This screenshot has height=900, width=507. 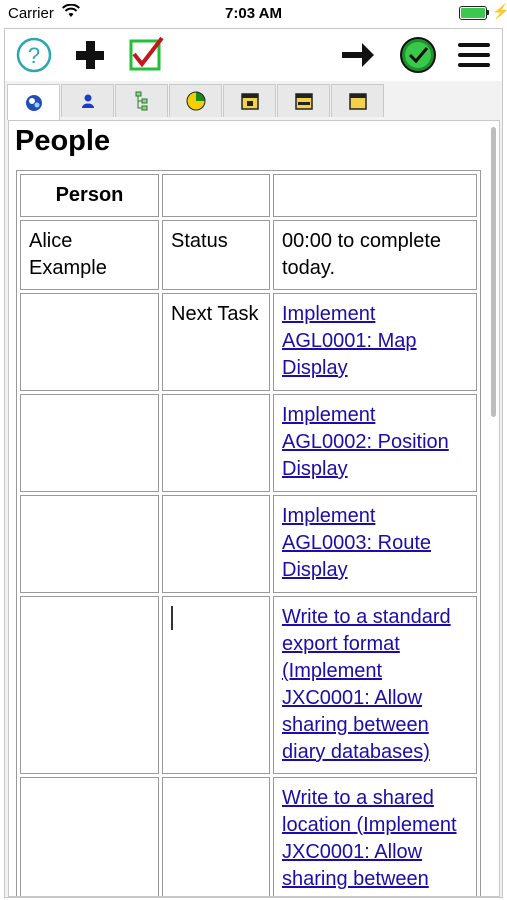 I want to click on table-row: Implement AGL0003: Route Display, so click(x=248, y=544).